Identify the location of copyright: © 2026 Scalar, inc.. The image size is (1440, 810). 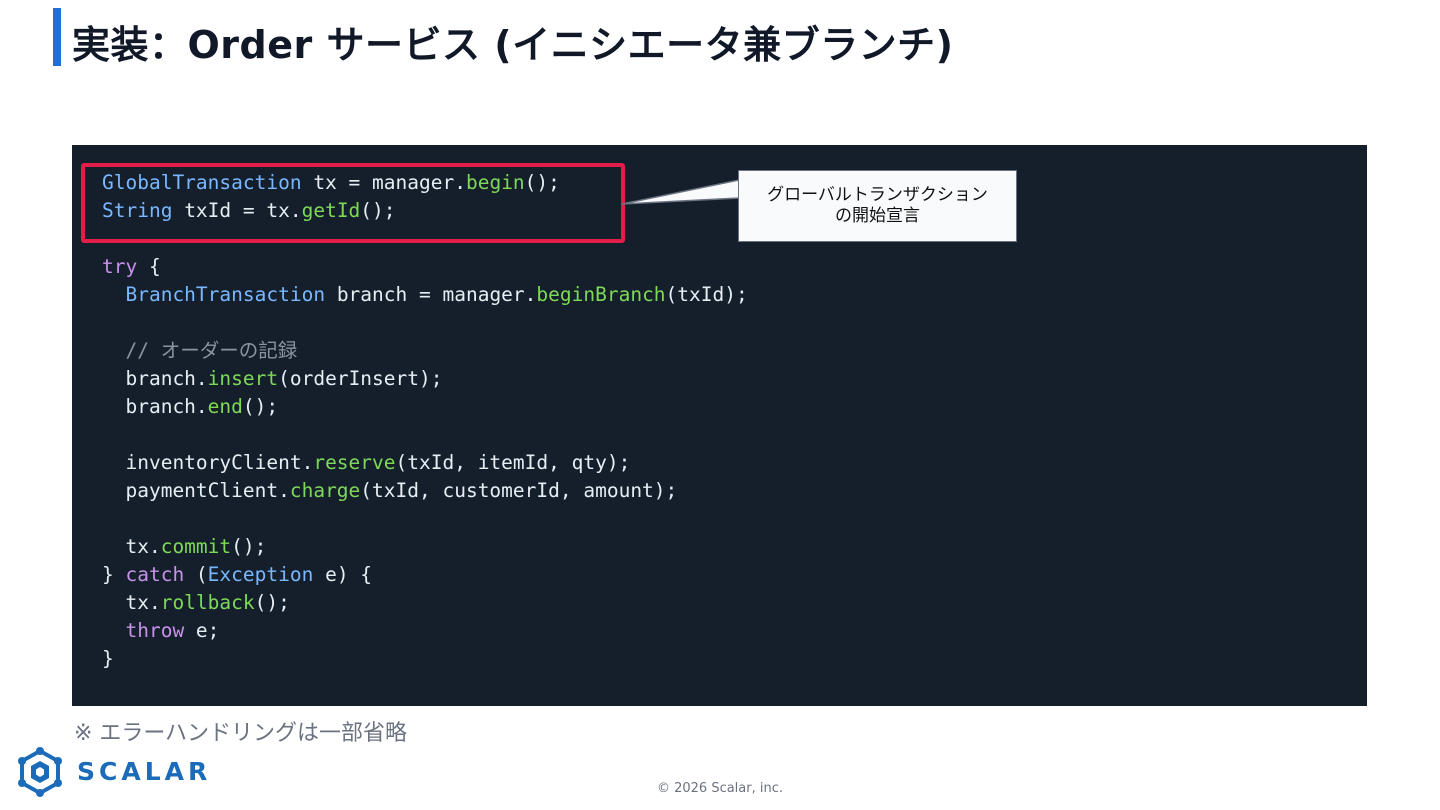
(720, 788).